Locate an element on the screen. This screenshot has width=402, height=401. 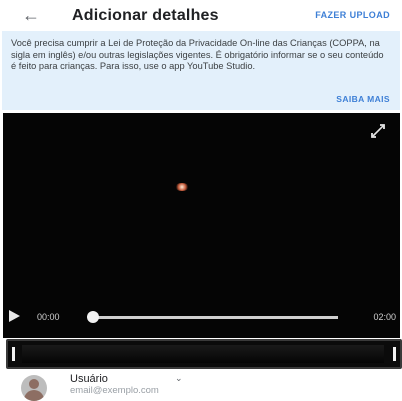
trim-timeline is located at coordinates (204, 354).